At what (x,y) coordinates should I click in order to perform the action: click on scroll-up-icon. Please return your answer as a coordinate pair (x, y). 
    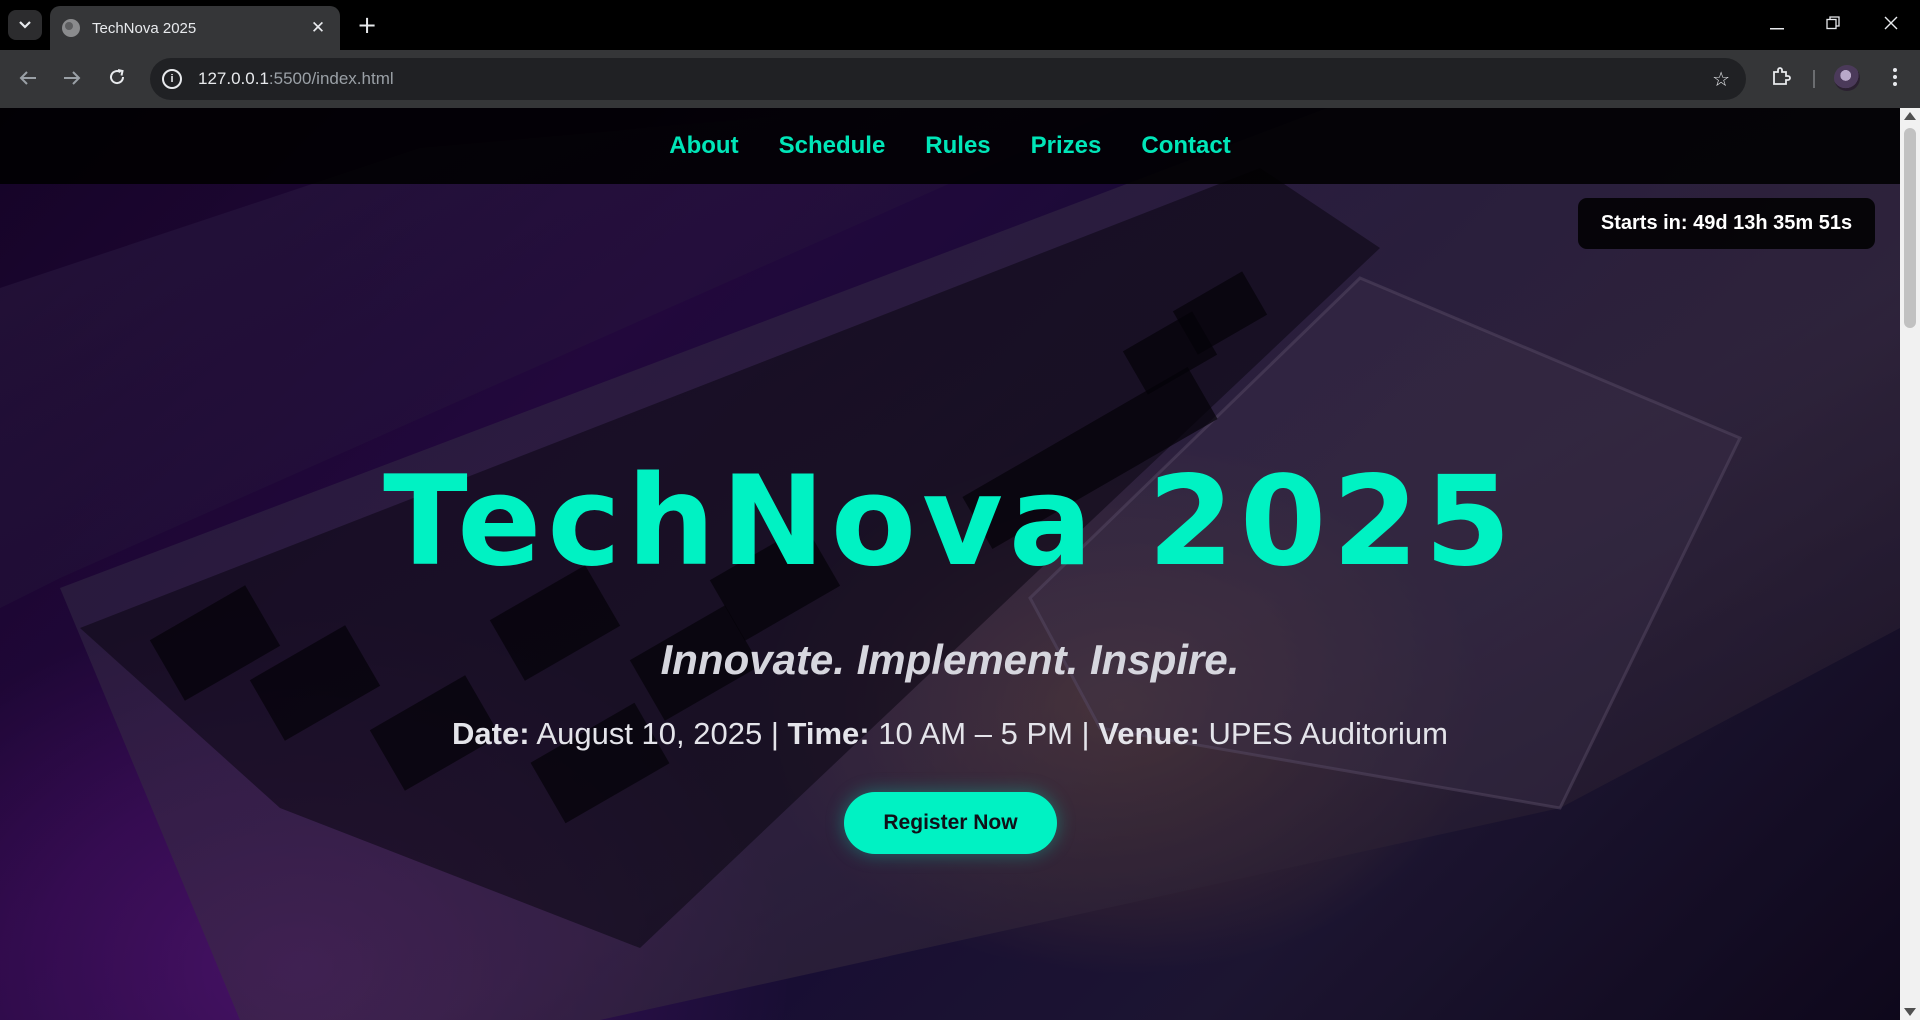
    Looking at the image, I should click on (1910, 116).